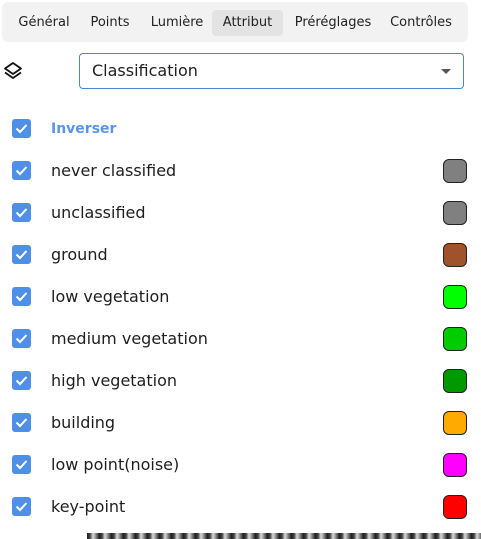 Image resolution: width=481 pixels, height=539 pixels. What do you see at coordinates (110, 296) in the screenshot?
I see `class-label: low vegetation` at bounding box center [110, 296].